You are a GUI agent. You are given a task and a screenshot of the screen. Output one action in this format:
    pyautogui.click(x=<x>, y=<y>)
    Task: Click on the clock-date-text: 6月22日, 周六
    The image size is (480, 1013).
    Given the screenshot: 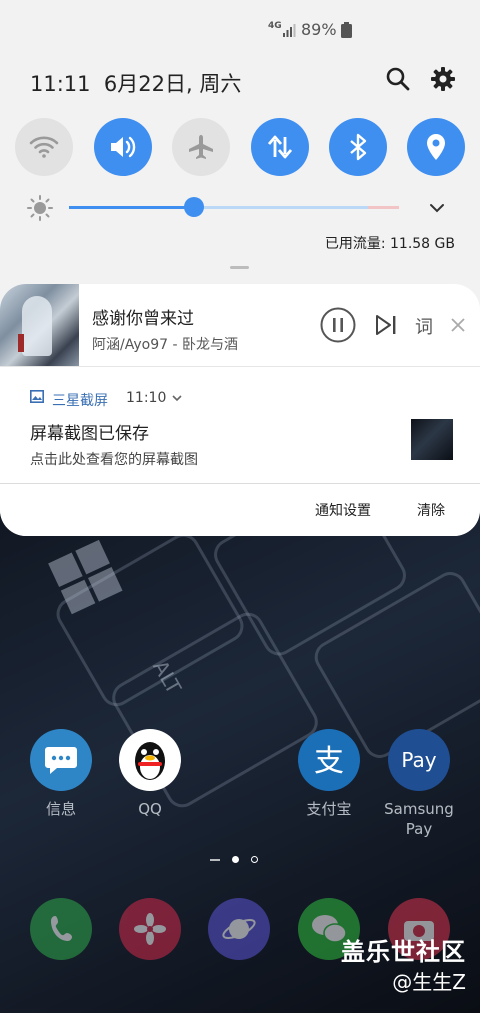 What is the action you would take?
    pyautogui.click(x=172, y=84)
    